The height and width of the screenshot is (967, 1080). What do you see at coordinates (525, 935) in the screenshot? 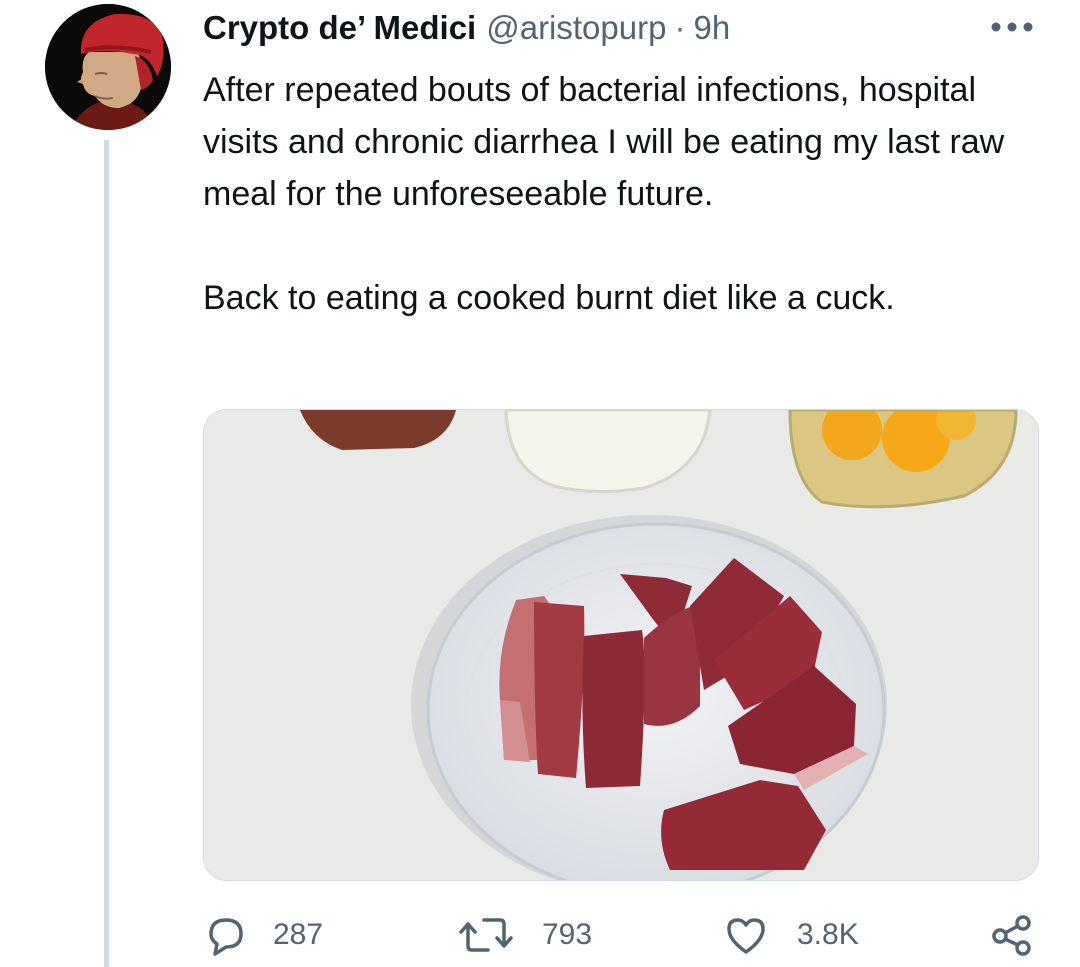
I see `retweet-button: 793` at bounding box center [525, 935].